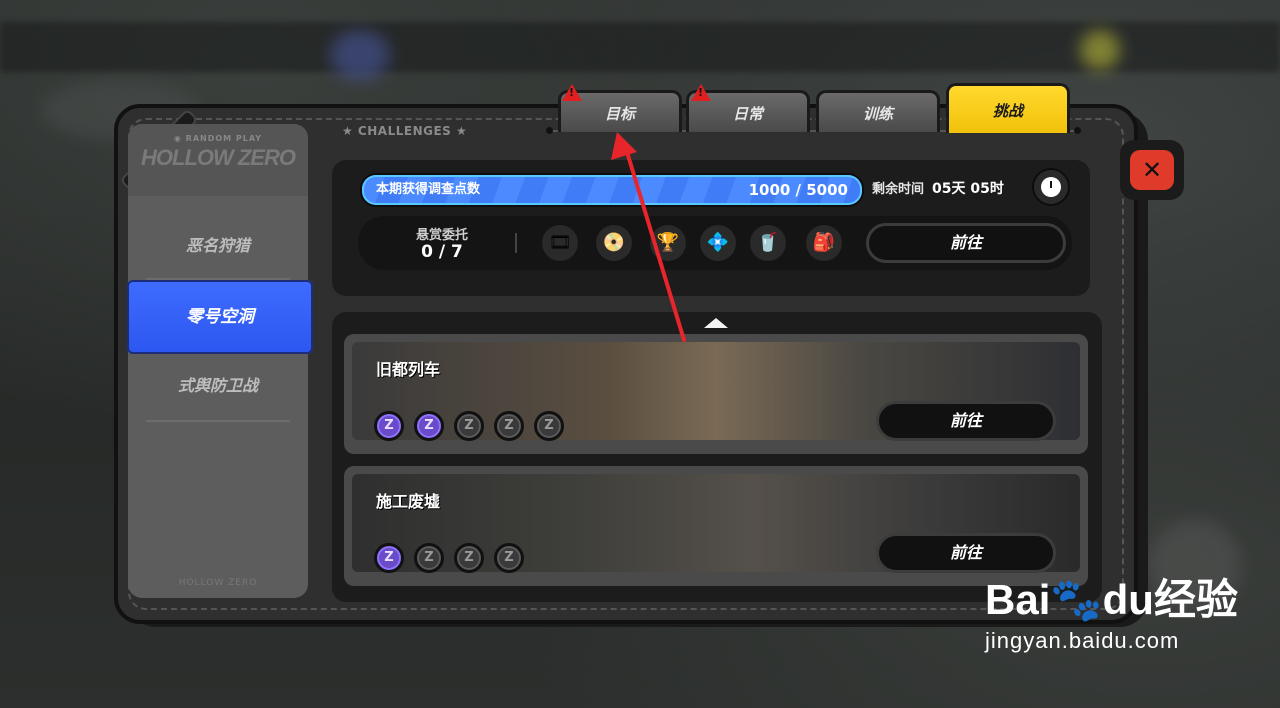 The image size is (1280, 708). What do you see at coordinates (408, 369) in the screenshot?
I see `stage-title: 旧都列车` at bounding box center [408, 369].